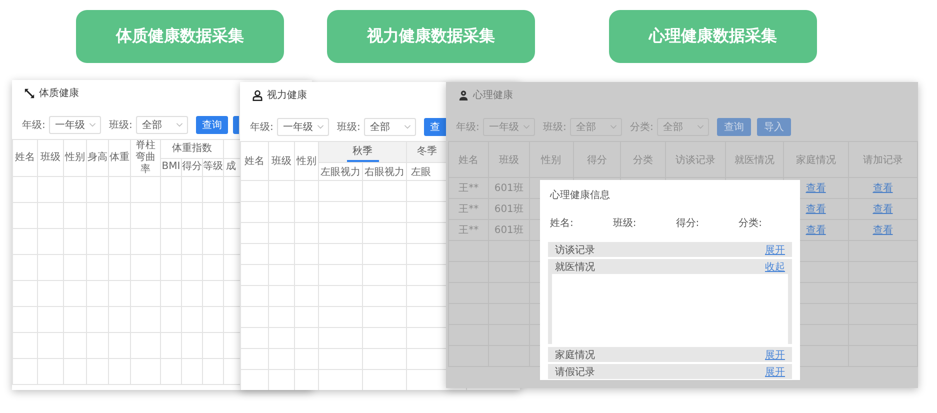  Describe the element at coordinates (493, 95) in the screenshot. I see `window-title: 心理健康` at that location.